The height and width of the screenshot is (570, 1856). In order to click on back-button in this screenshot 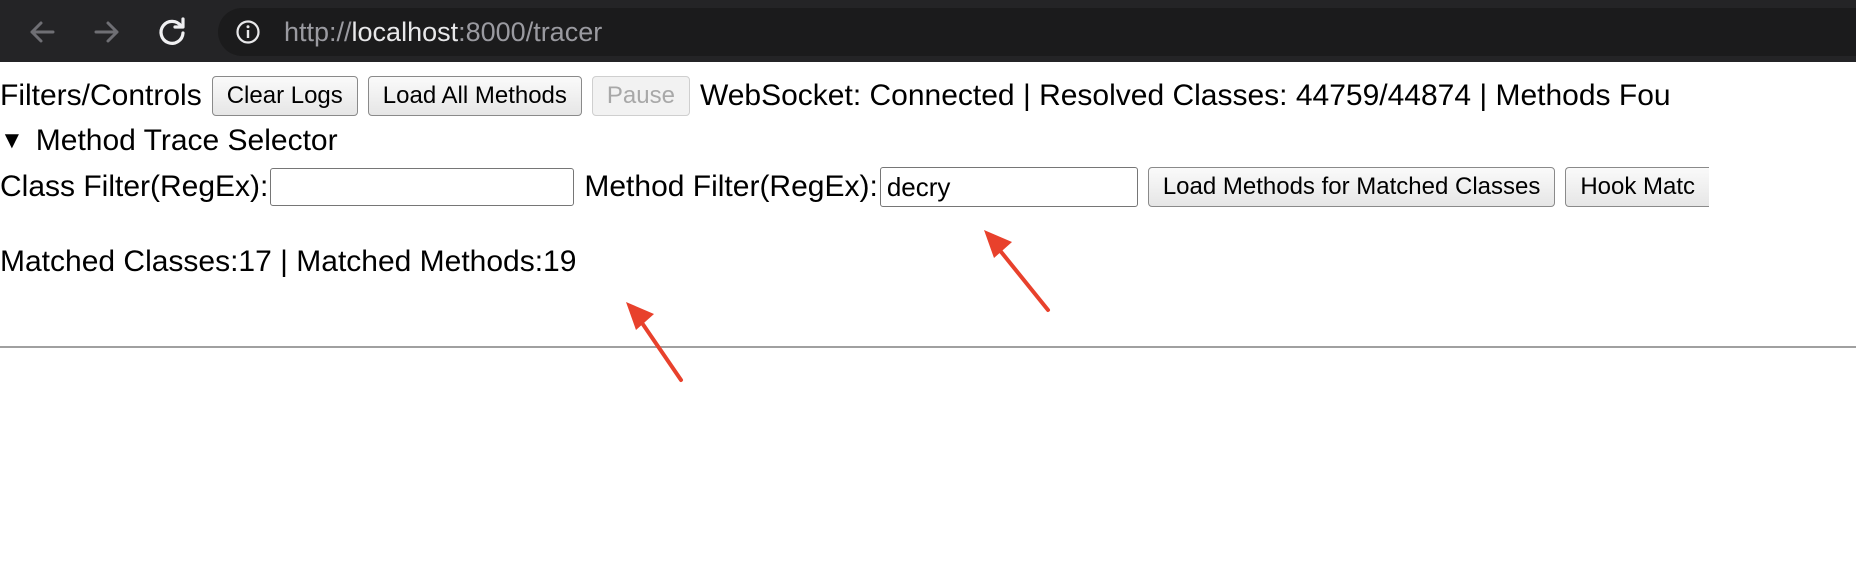, I will do `click(42, 32)`.